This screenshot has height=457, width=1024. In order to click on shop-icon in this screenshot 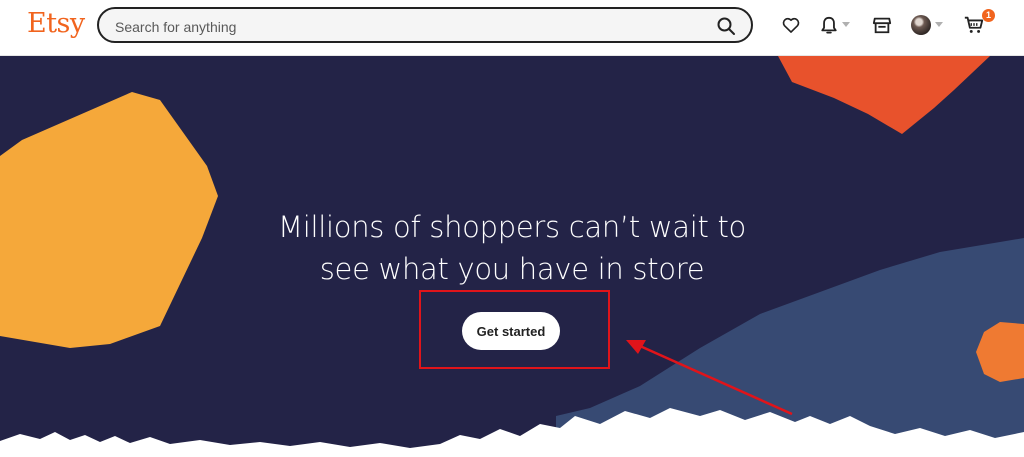, I will do `click(882, 25)`.